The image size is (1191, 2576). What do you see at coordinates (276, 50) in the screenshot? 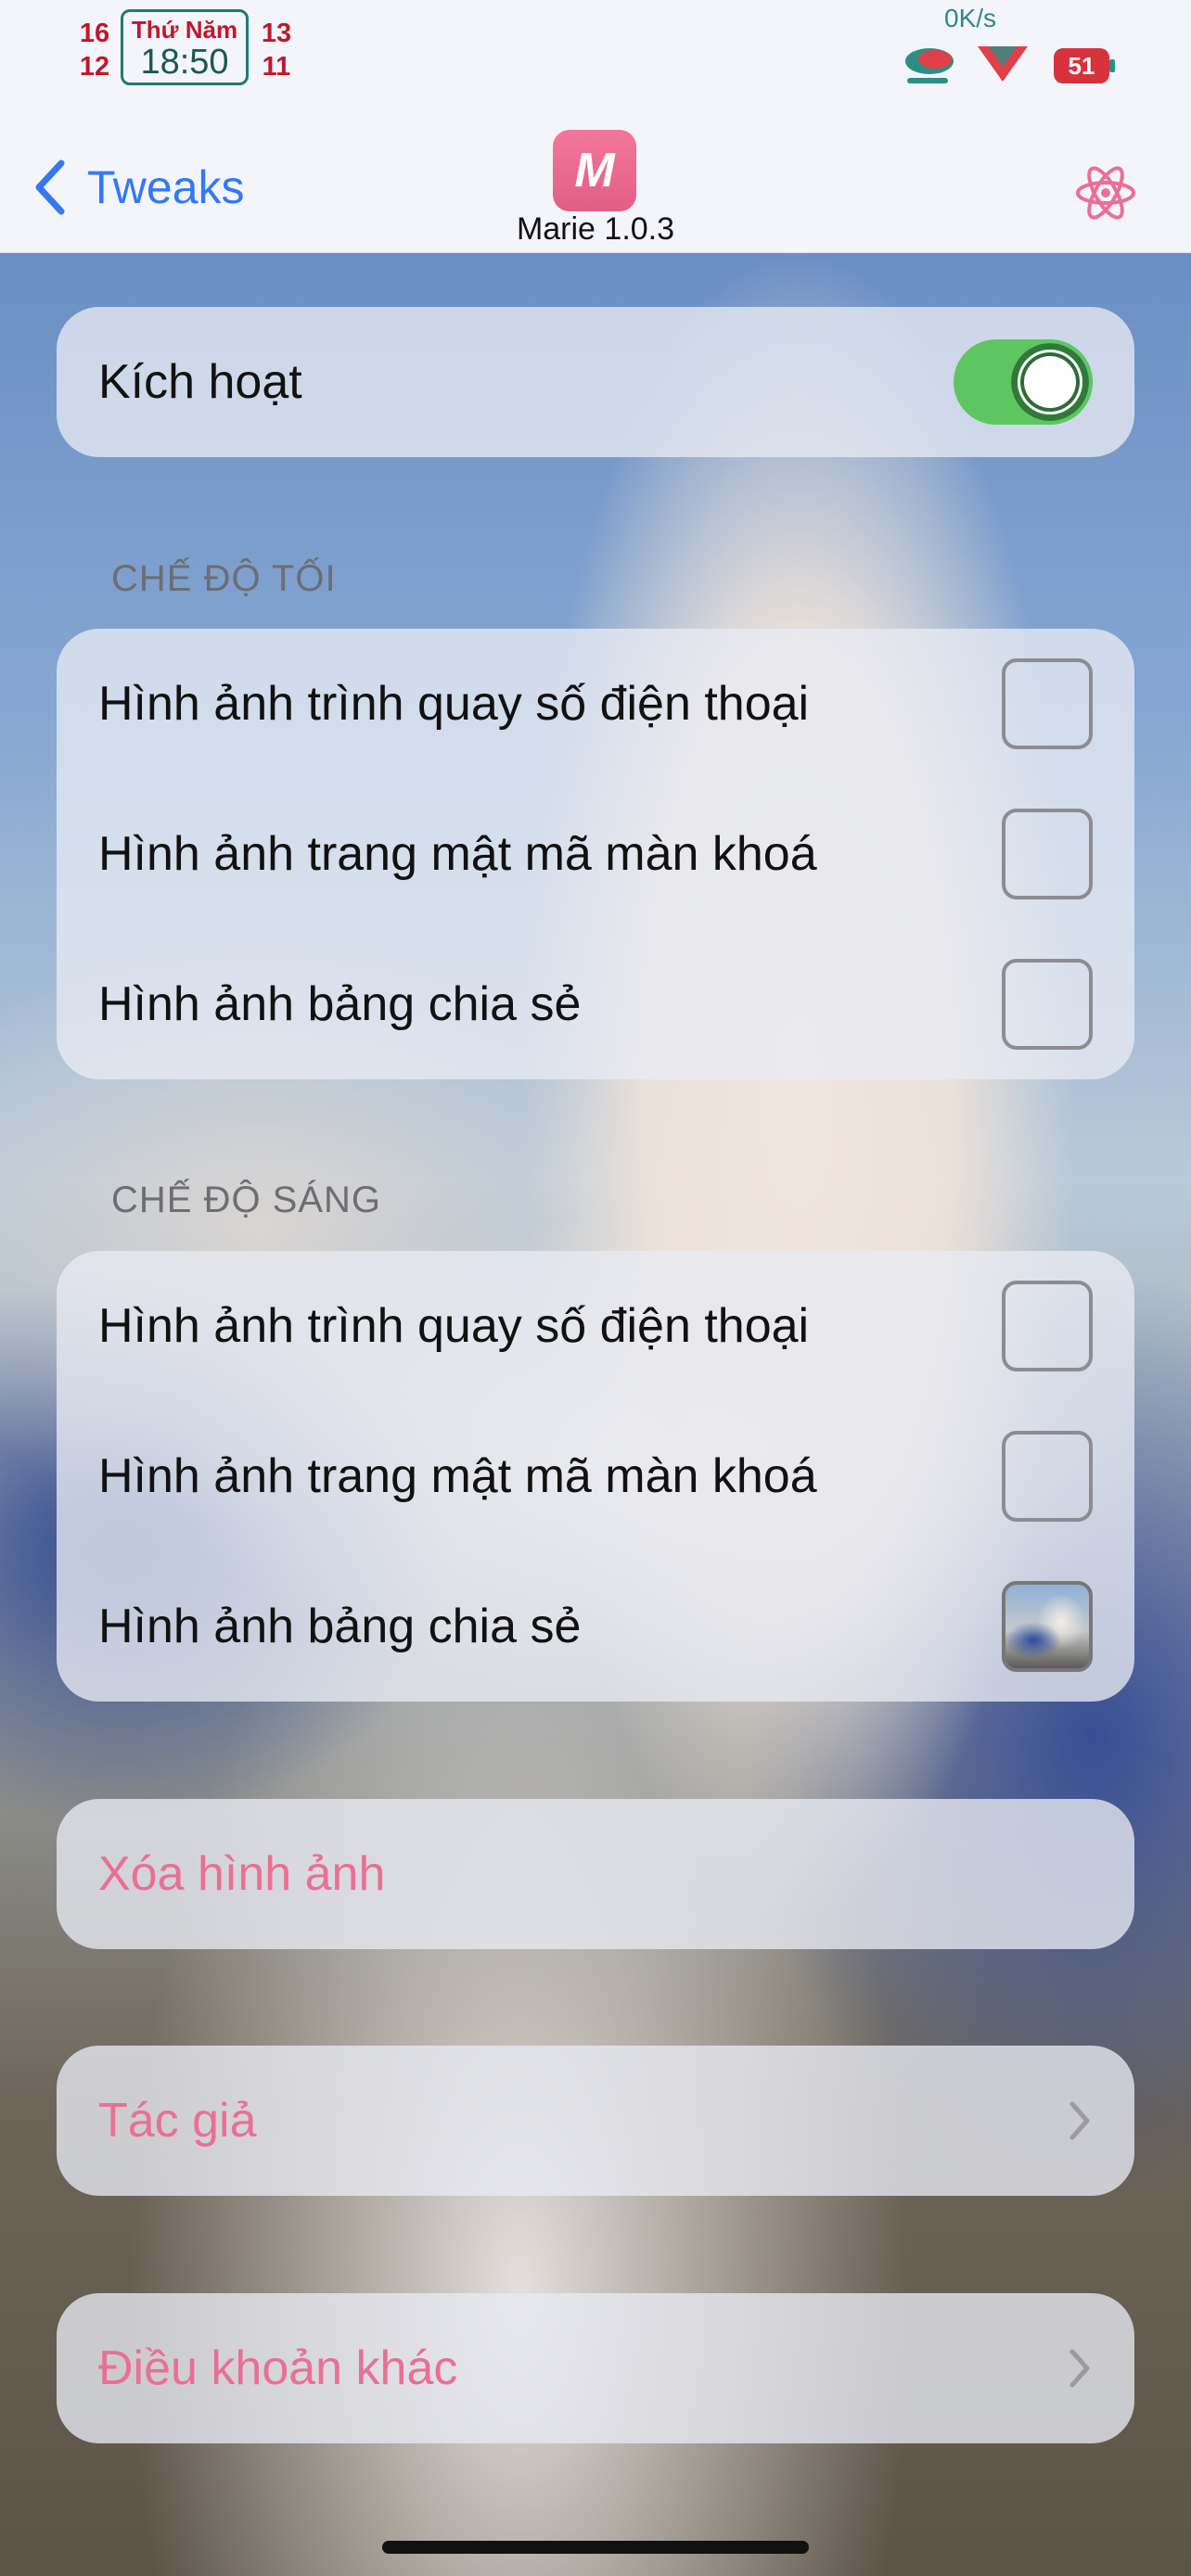
I see `calendar-right: 13 11` at bounding box center [276, 50].